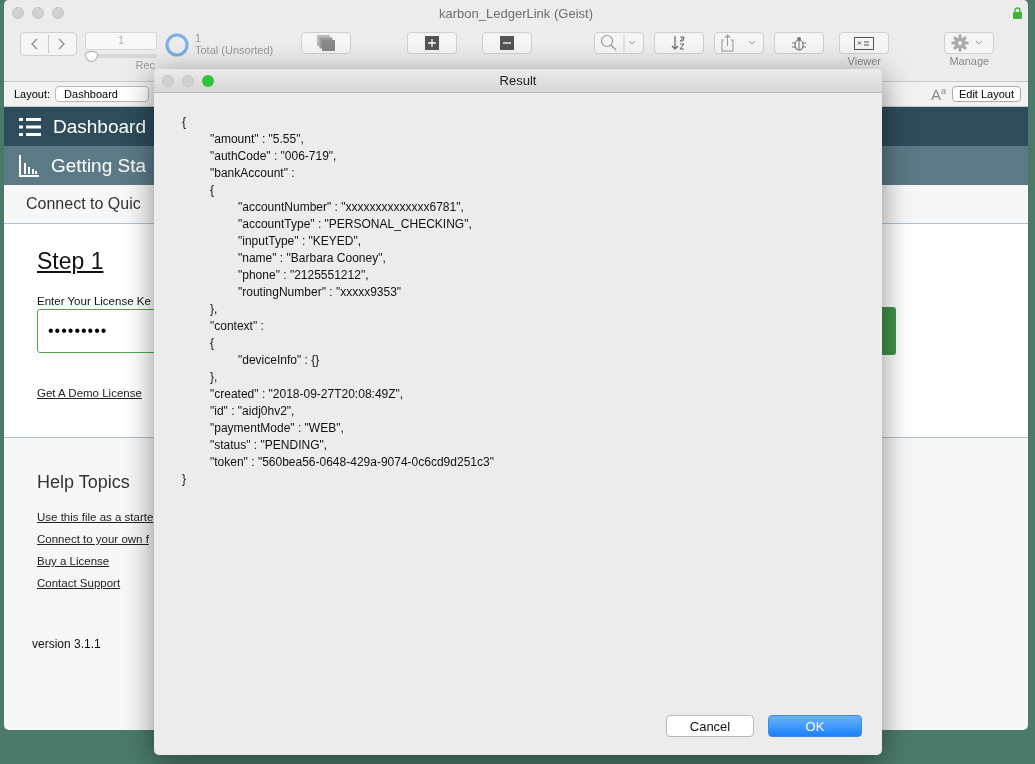 This screenshot has height=764, width=1035. I want to click on json-line: "created" : "2018-09-27T20:08:49Z",, so click(307, 394).